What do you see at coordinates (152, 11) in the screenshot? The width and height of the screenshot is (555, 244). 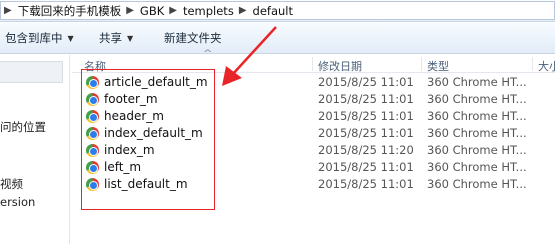 I see `breadcrumb-item-gbk: GBK` at bounding box center [152, 11].